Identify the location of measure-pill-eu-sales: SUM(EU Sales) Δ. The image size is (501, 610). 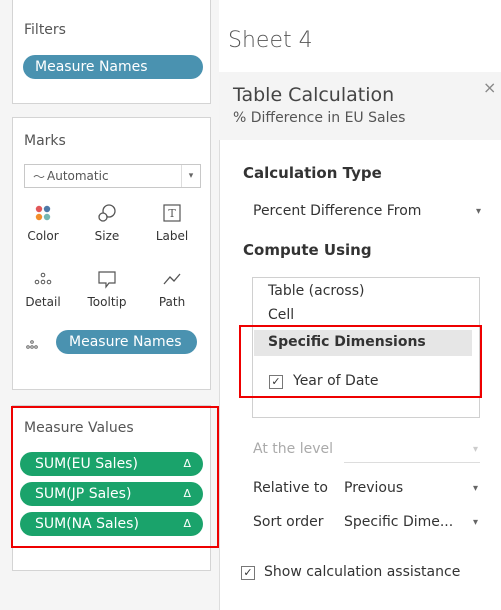
(111, 464).